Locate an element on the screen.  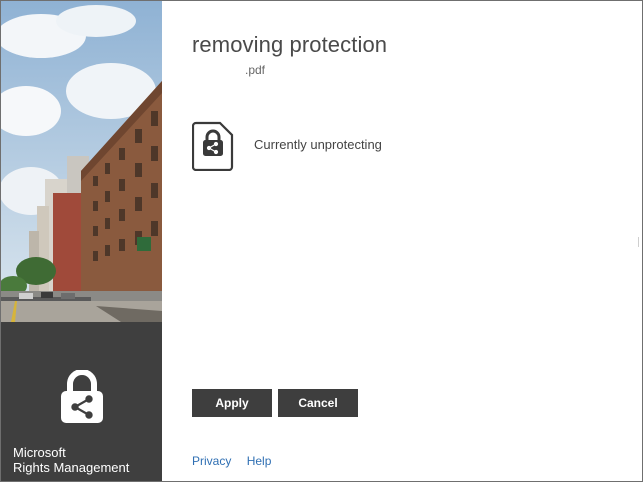
cancel-button: Cancel is located at coordinates (318, 403).